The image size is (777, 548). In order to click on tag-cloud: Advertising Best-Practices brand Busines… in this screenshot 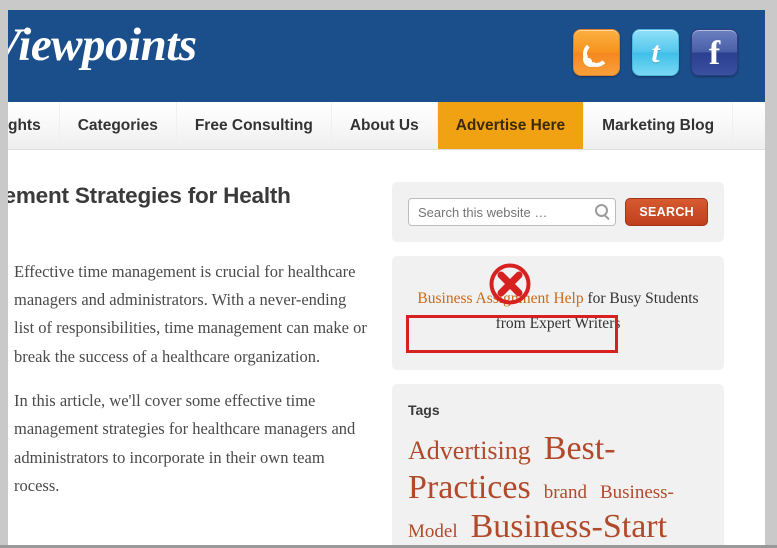, I will do `click(558, 489)`.